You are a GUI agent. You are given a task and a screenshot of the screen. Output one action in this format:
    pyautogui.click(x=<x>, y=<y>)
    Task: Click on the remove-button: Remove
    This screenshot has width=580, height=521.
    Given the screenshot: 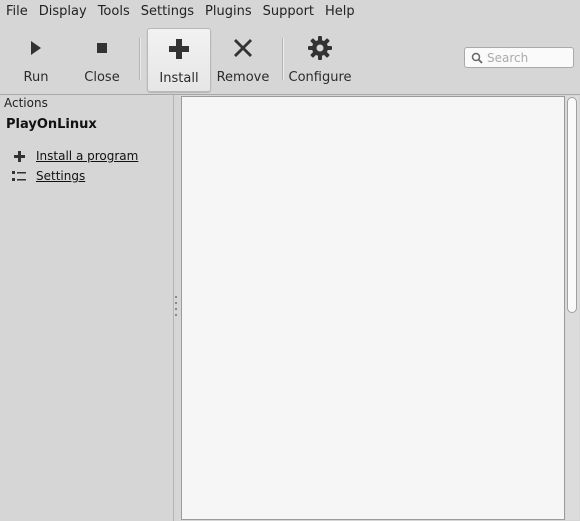 What is the action you would take?
    pyautogui.click(x=243, y=59)
    